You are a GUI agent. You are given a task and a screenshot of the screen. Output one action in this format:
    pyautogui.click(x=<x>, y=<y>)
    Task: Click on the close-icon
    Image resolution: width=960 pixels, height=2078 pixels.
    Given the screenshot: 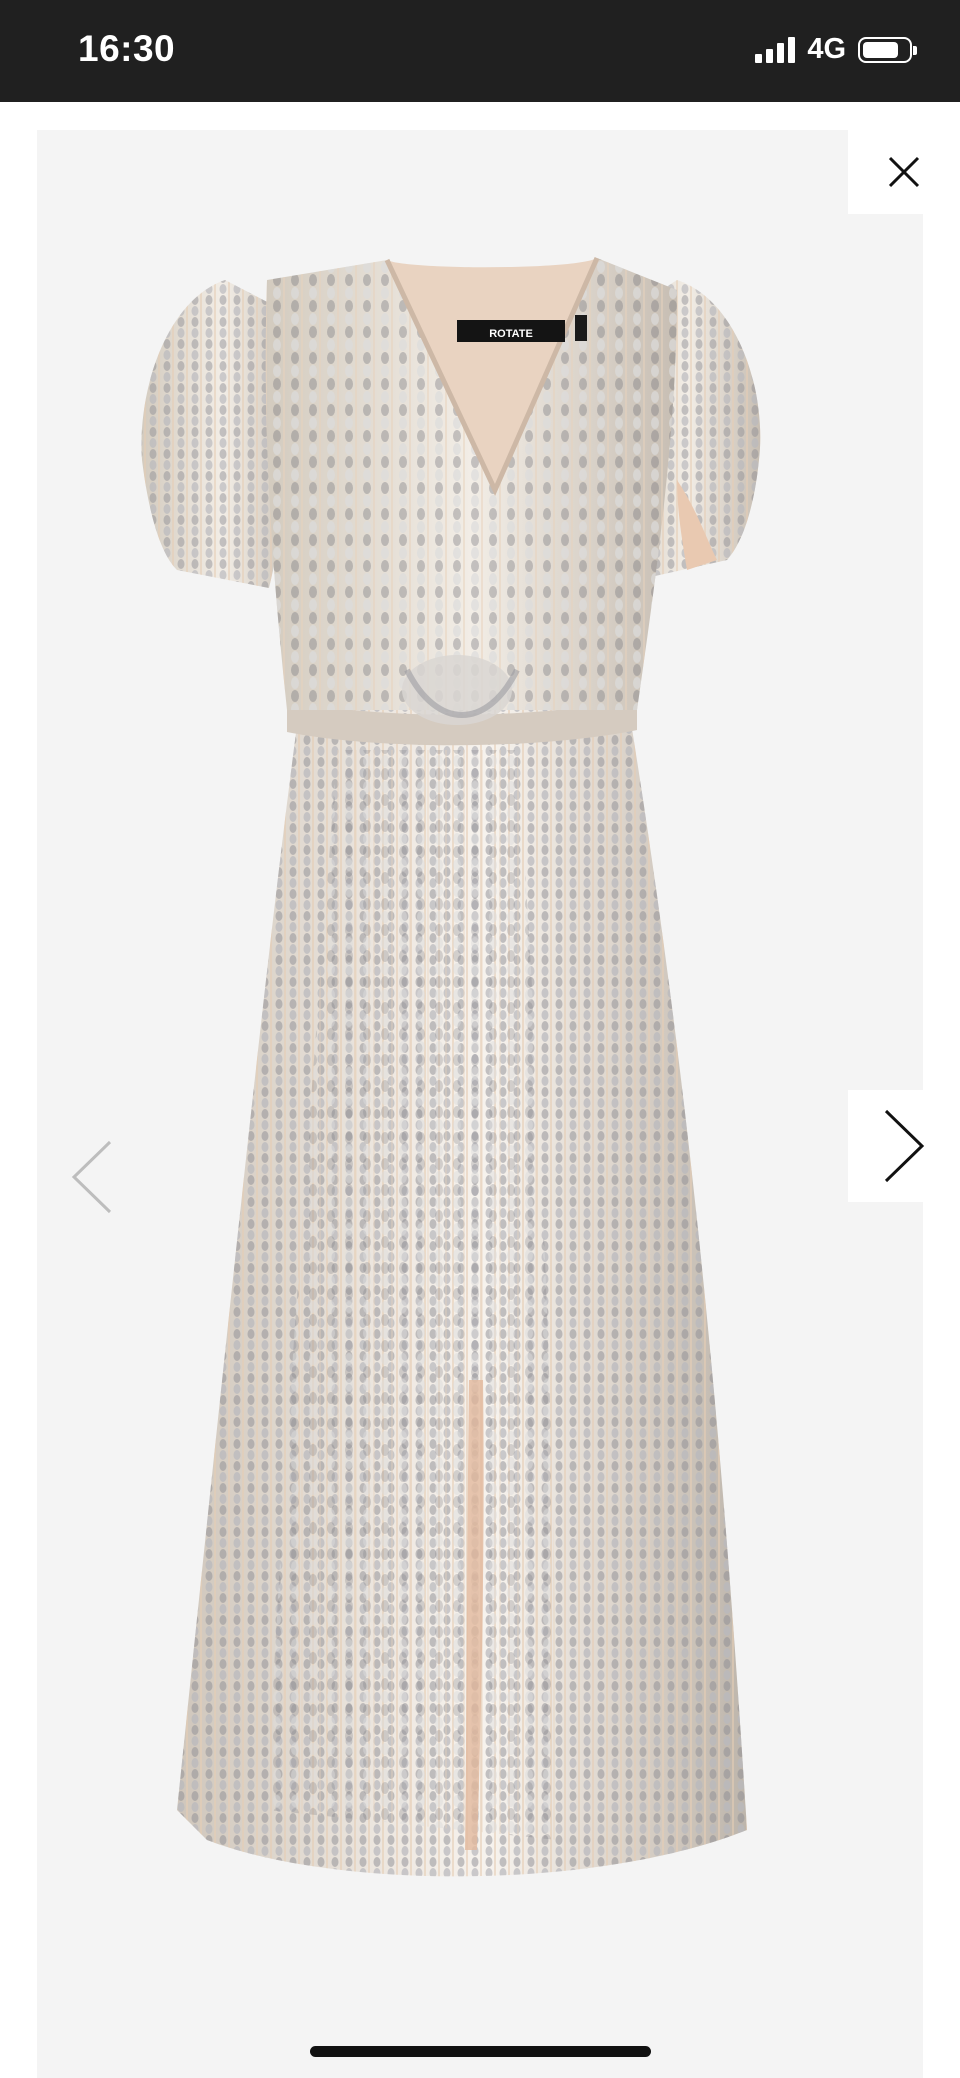 What is the action you would take?
    pyautogui.click(x=904, y=172)
    